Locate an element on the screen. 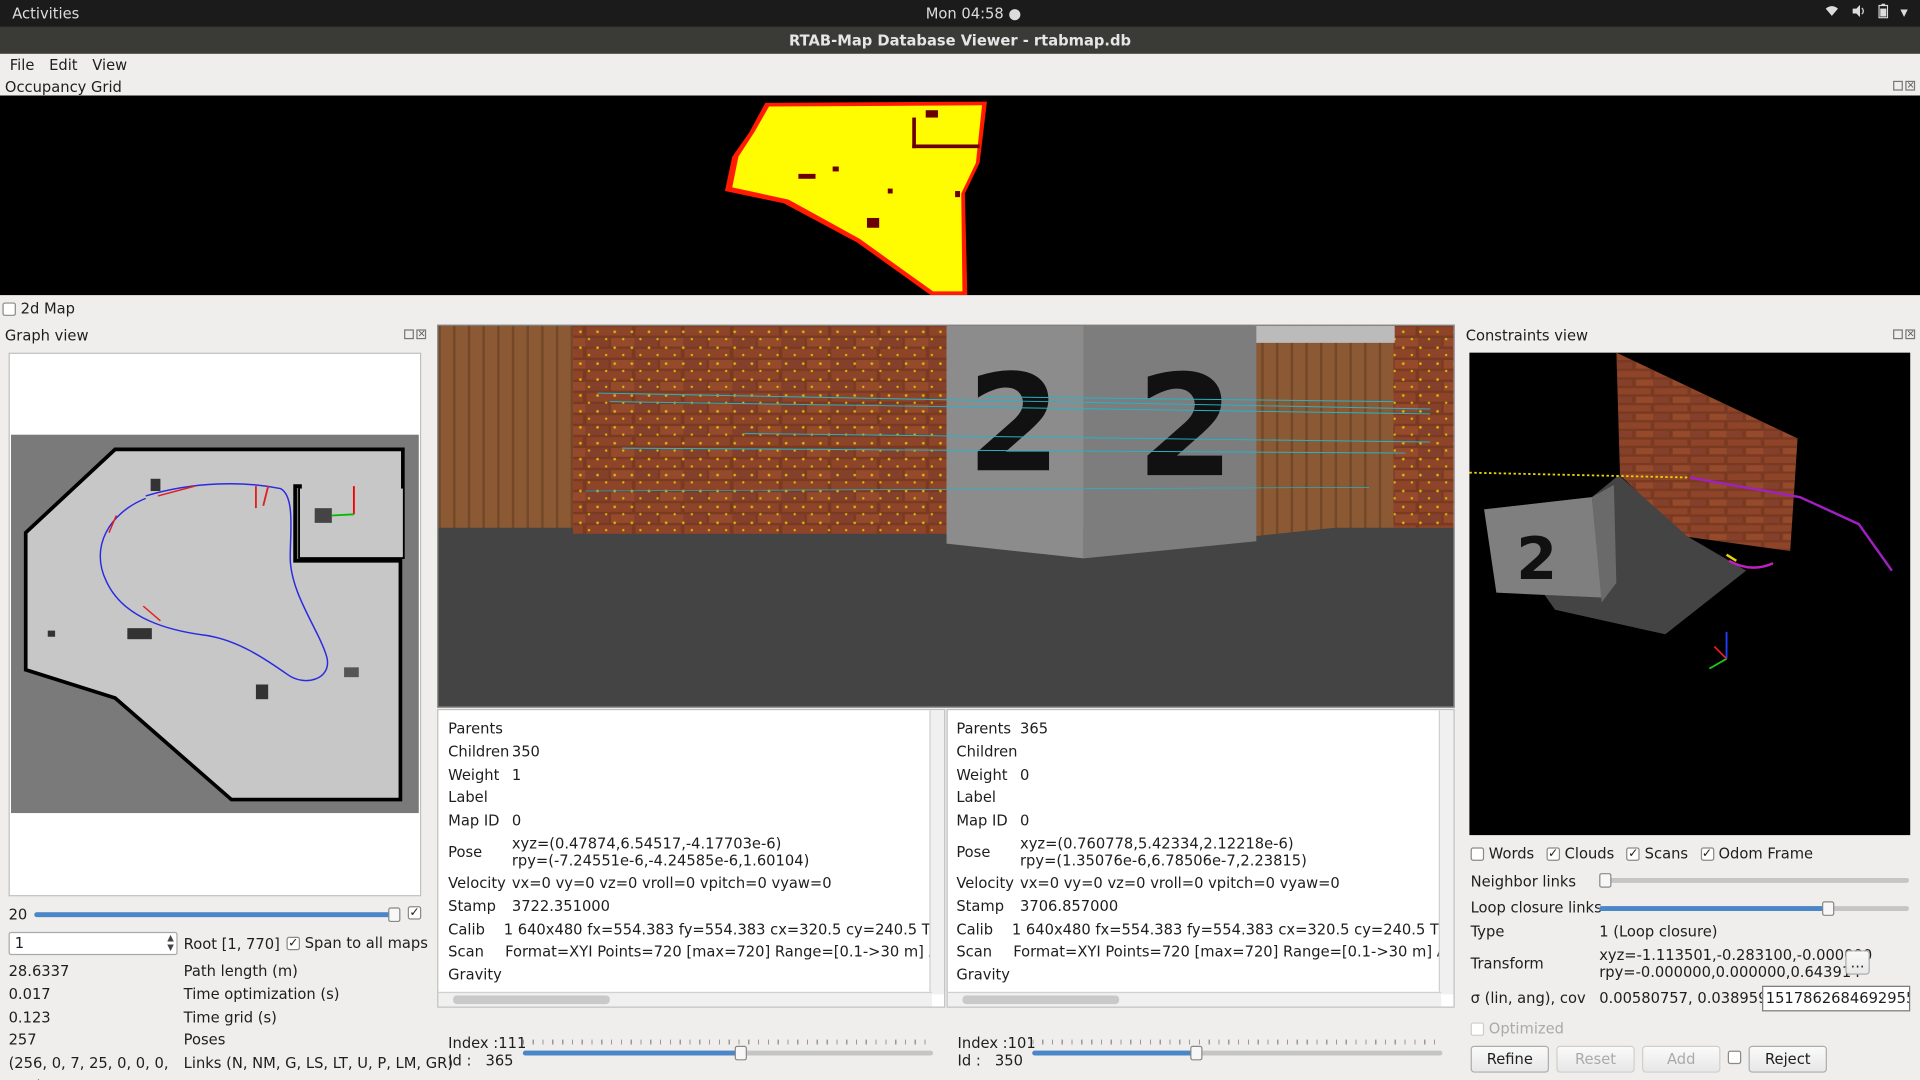  stat-row: 0.017 Time optimization (s) is located at coordinates (231, 994).